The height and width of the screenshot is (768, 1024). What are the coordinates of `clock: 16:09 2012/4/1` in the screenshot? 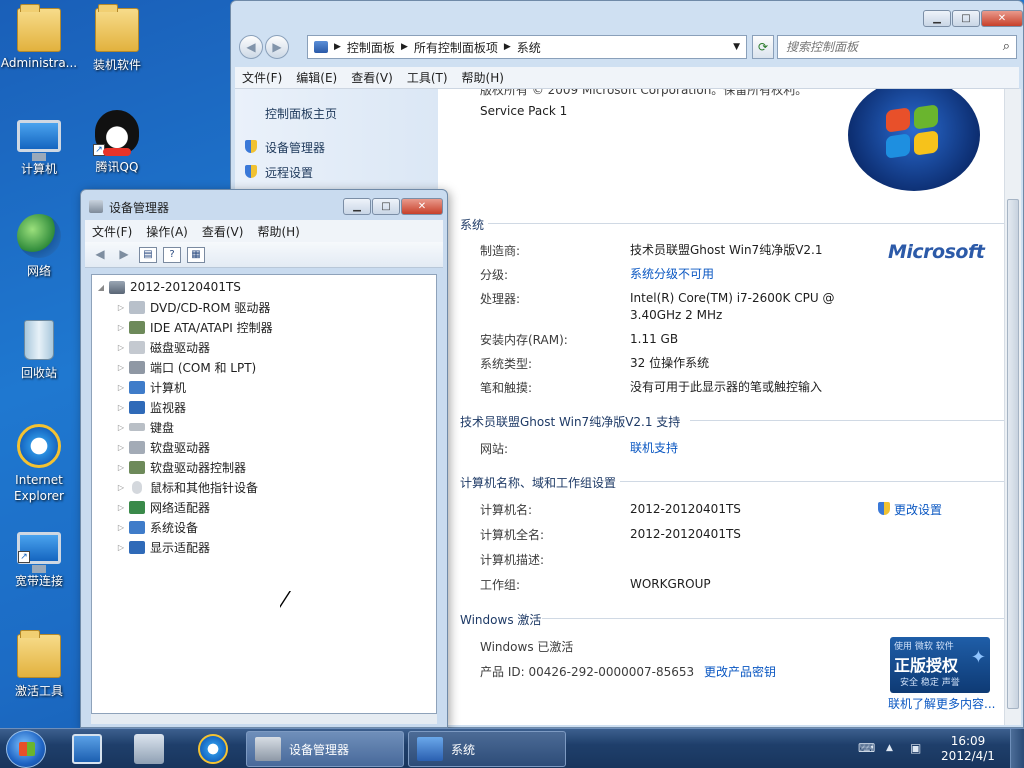 It's located at (968, 749).